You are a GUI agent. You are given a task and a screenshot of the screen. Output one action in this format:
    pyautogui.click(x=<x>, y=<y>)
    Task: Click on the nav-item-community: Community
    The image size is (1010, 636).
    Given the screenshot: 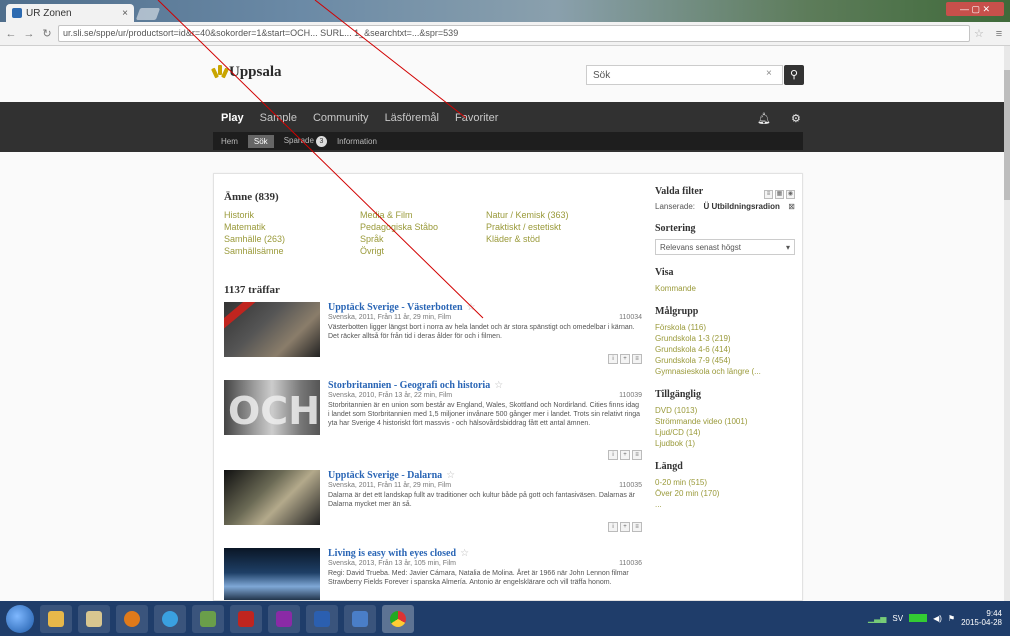 What is the action you would take?
    pyautogui.click(x=341, y=118)
    